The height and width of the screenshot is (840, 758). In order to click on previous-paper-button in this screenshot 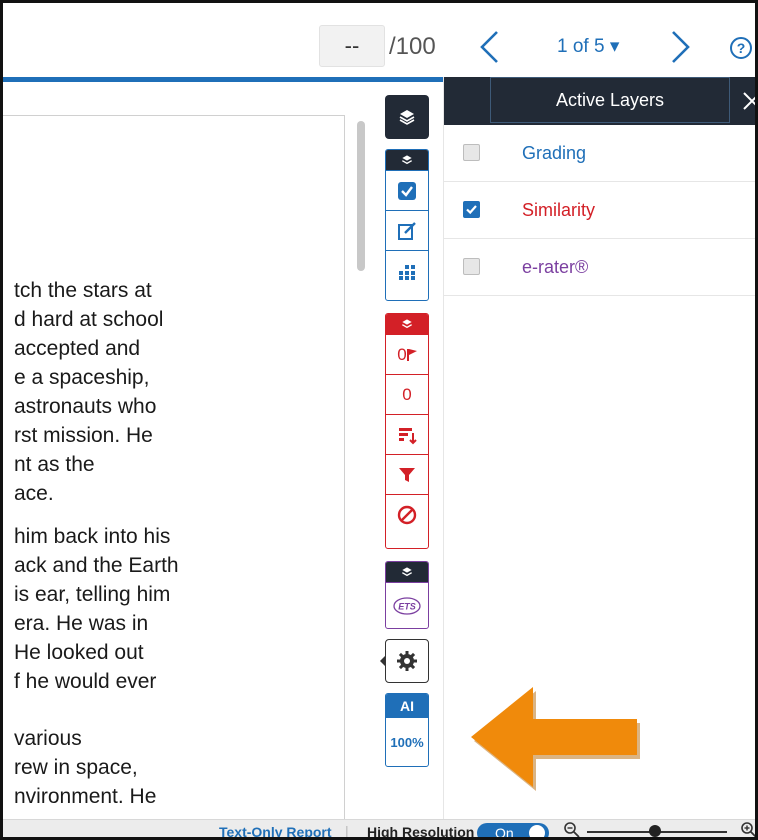, I will do `click(490, 47)`.